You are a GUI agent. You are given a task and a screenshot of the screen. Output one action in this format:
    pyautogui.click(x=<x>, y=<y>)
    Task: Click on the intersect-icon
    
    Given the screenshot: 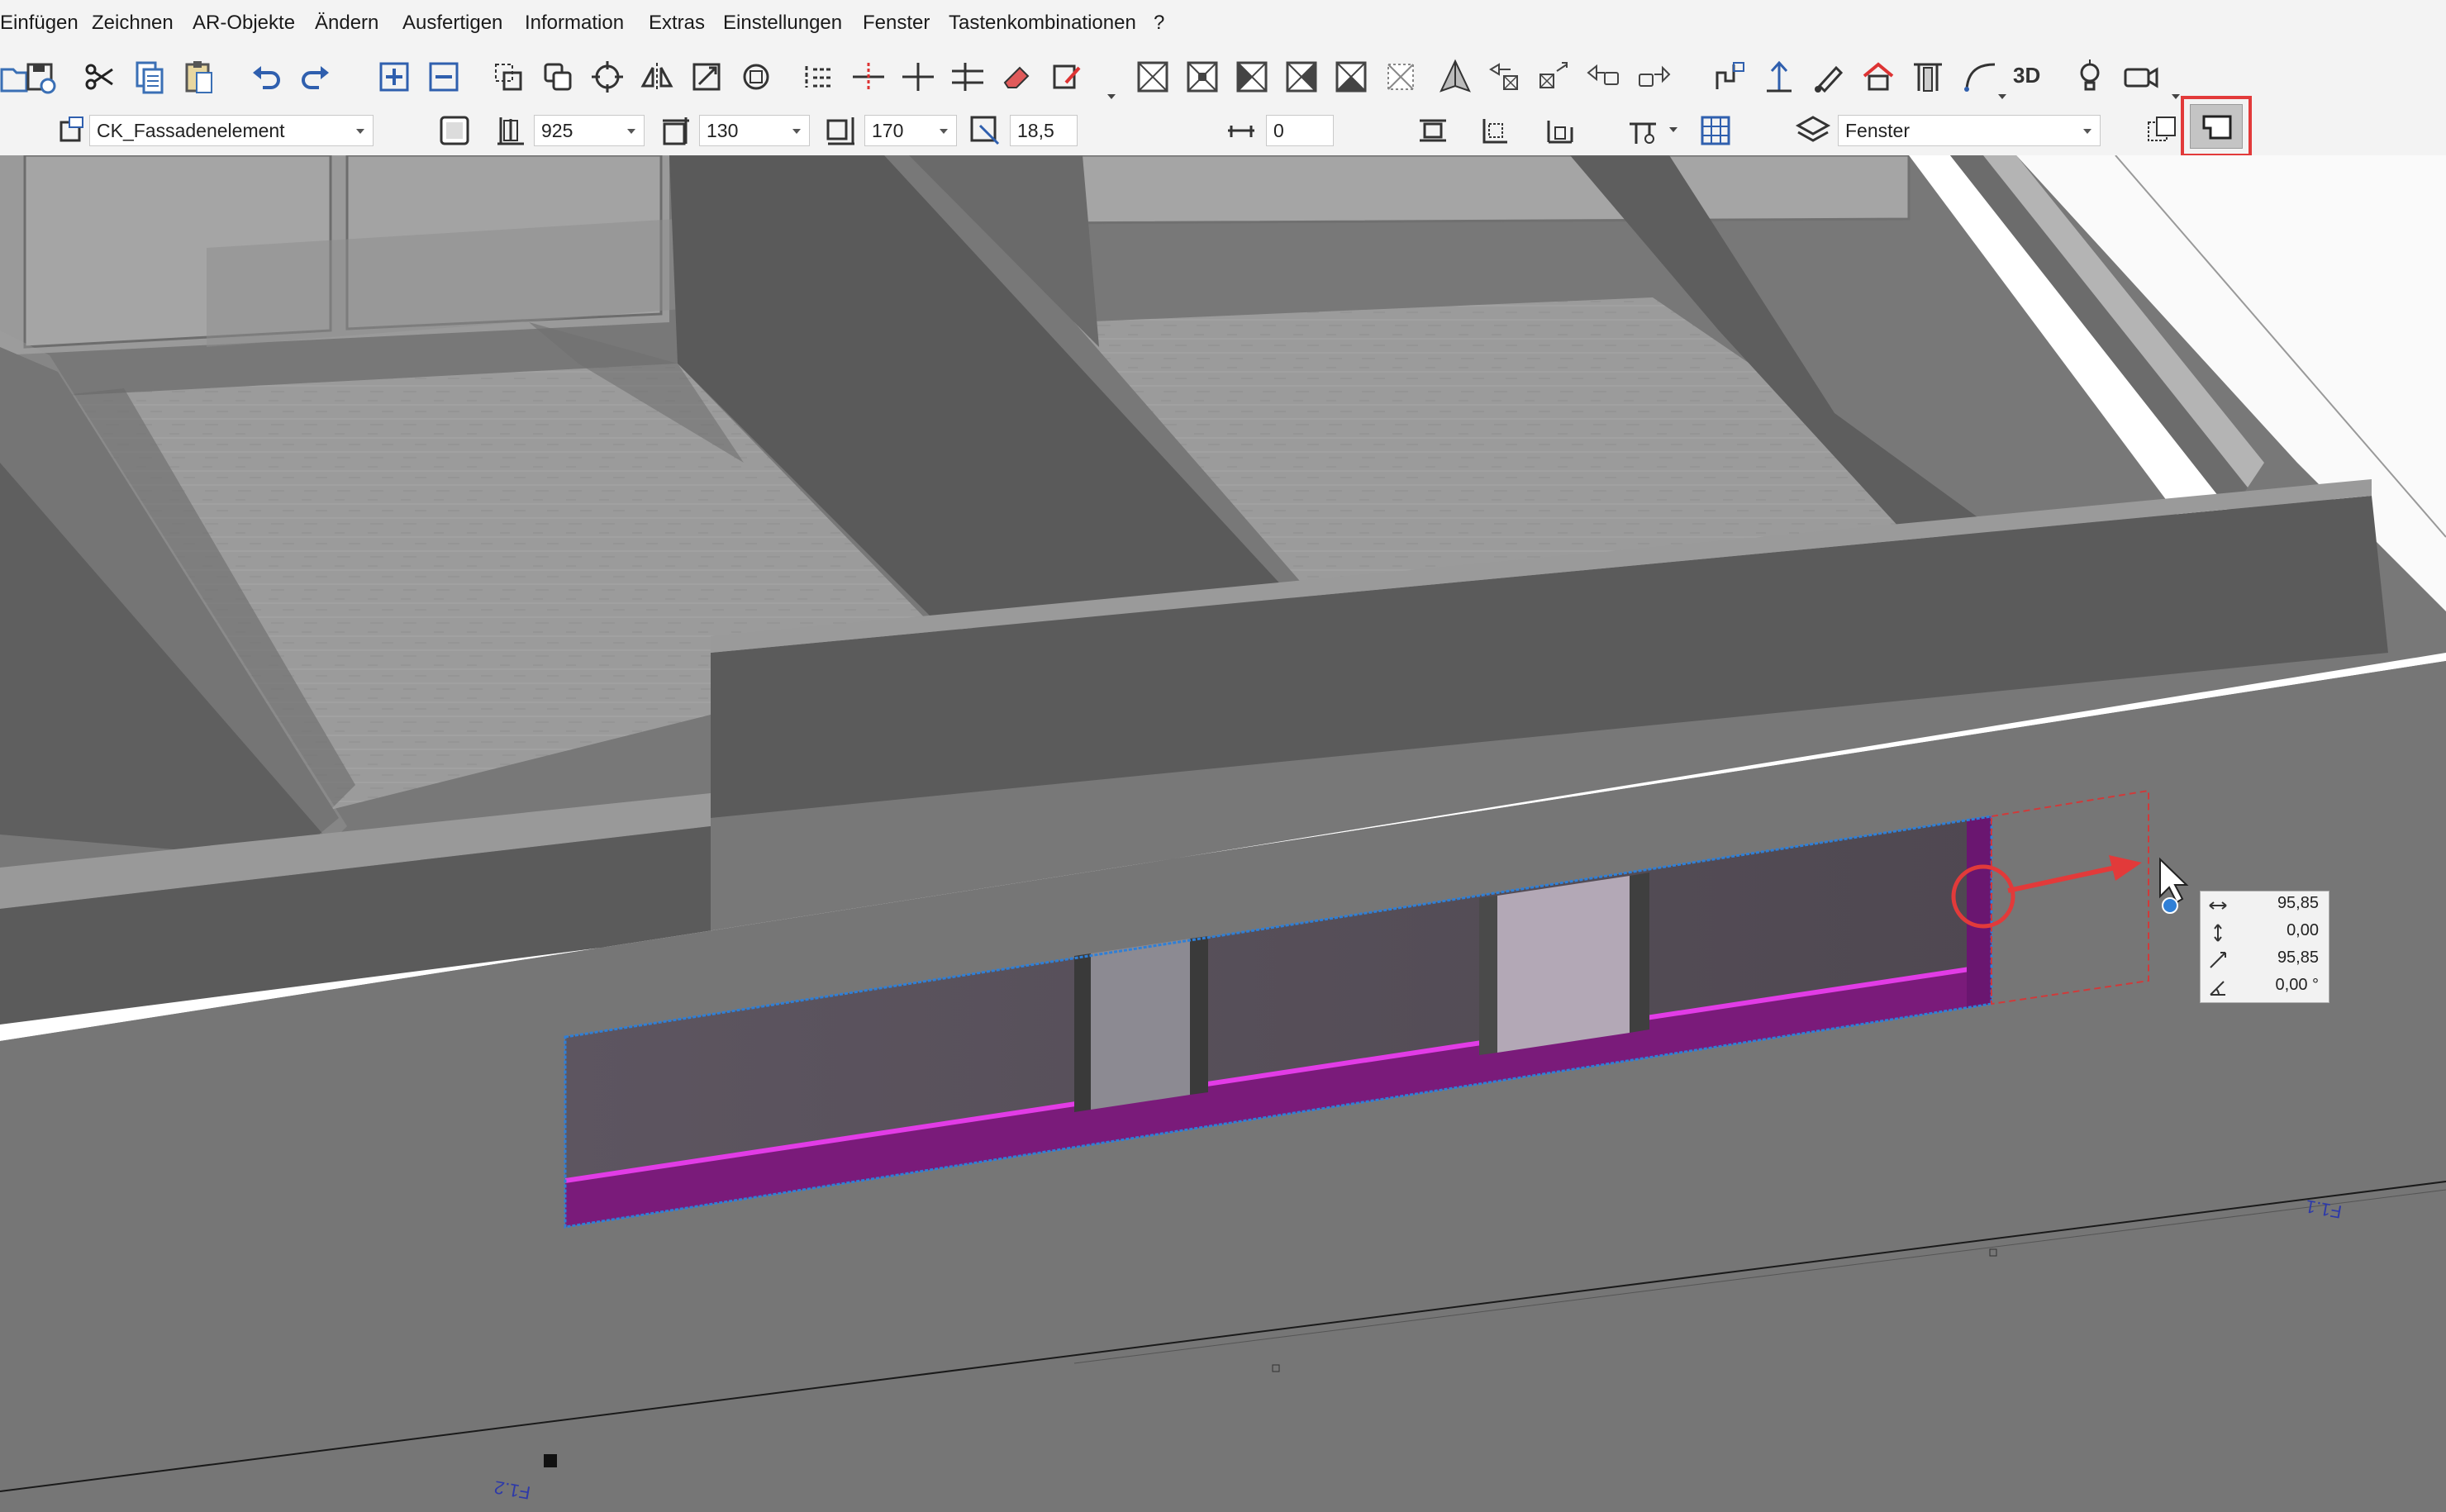 What is the action you would take?
    pyautogui.click(x=918, y=76)
    